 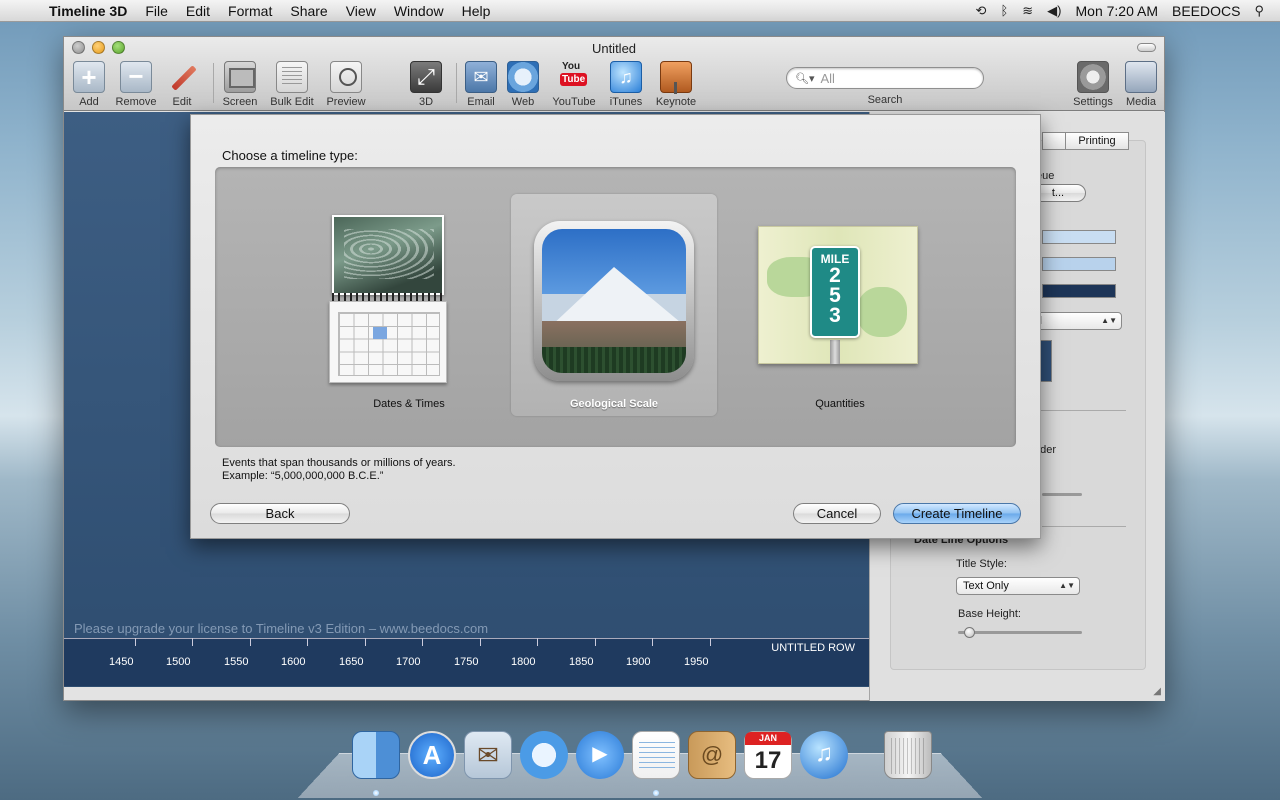 What do you see at coordinates (1004, 10) in the screenshot?
I see `bluetooth-icon: ᛒ` at bounding box center [1004, 10].